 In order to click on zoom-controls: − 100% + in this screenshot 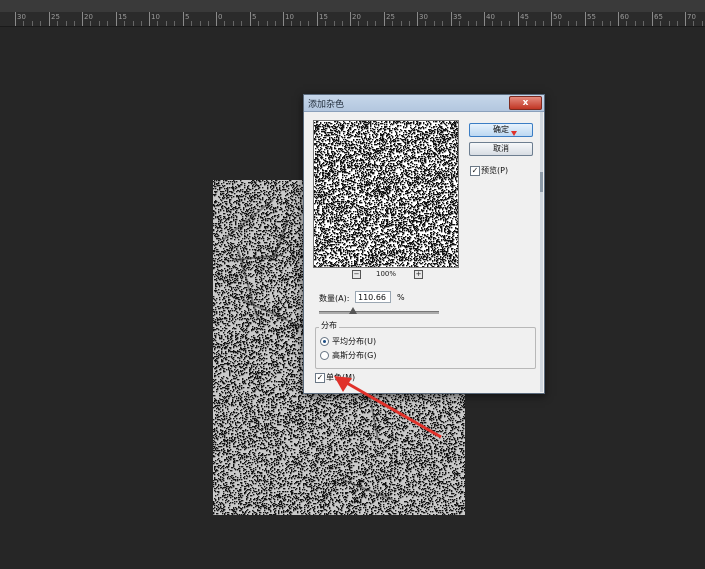, I will do `click(392, 275)`.